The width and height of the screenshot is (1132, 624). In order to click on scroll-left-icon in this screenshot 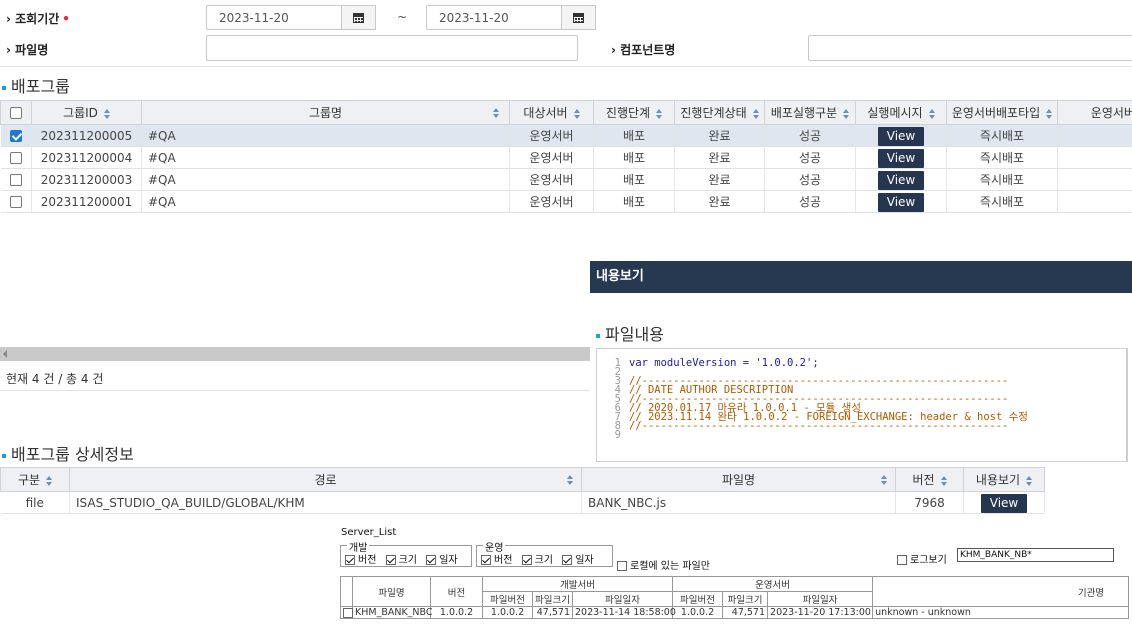, I will do `click(5, 354)`.